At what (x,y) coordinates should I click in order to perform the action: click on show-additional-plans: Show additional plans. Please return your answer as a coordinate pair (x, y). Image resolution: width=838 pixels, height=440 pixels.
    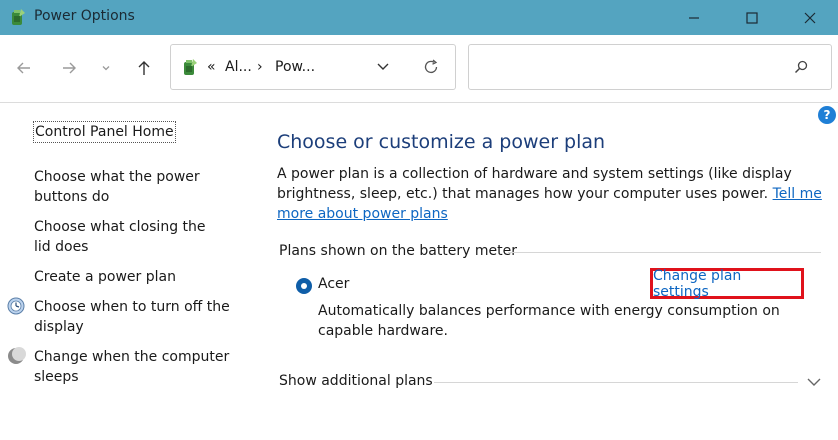
    Looking at the image, I should click on (356, 381).